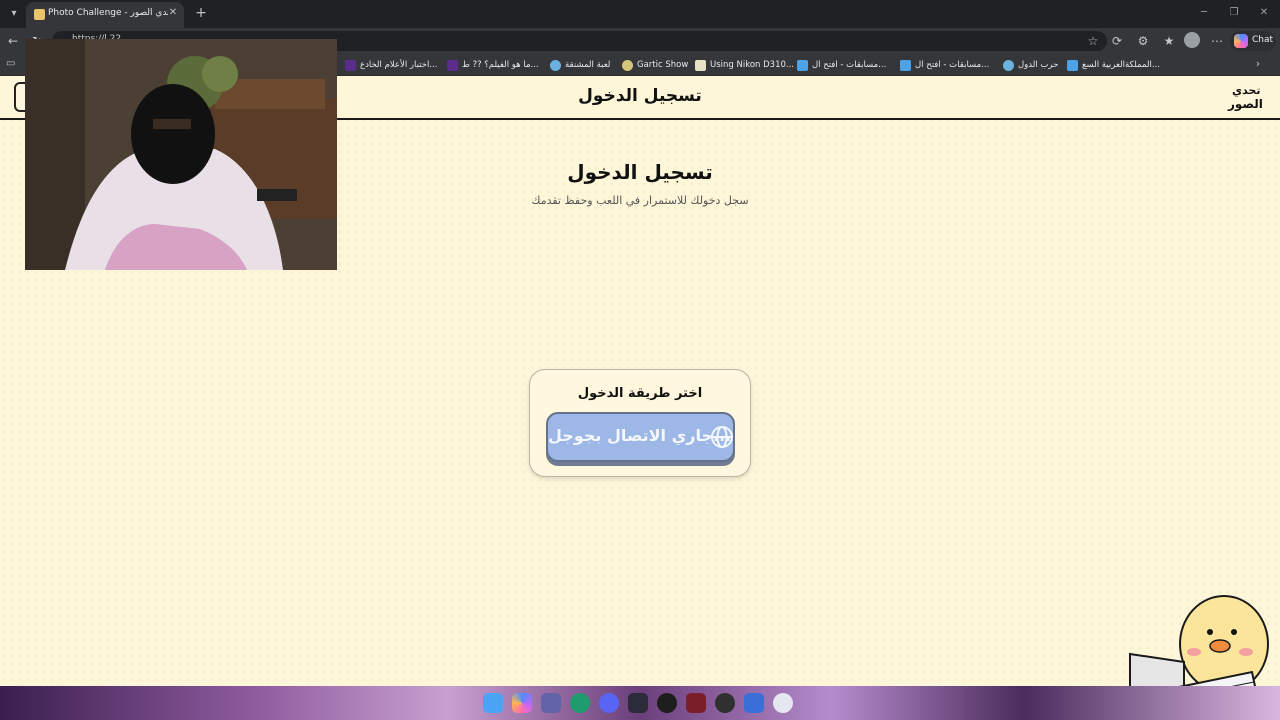 This screenshot has width=1280, height=720. I want to click on site-logo: تحدي الصور, so click(1248, 99).